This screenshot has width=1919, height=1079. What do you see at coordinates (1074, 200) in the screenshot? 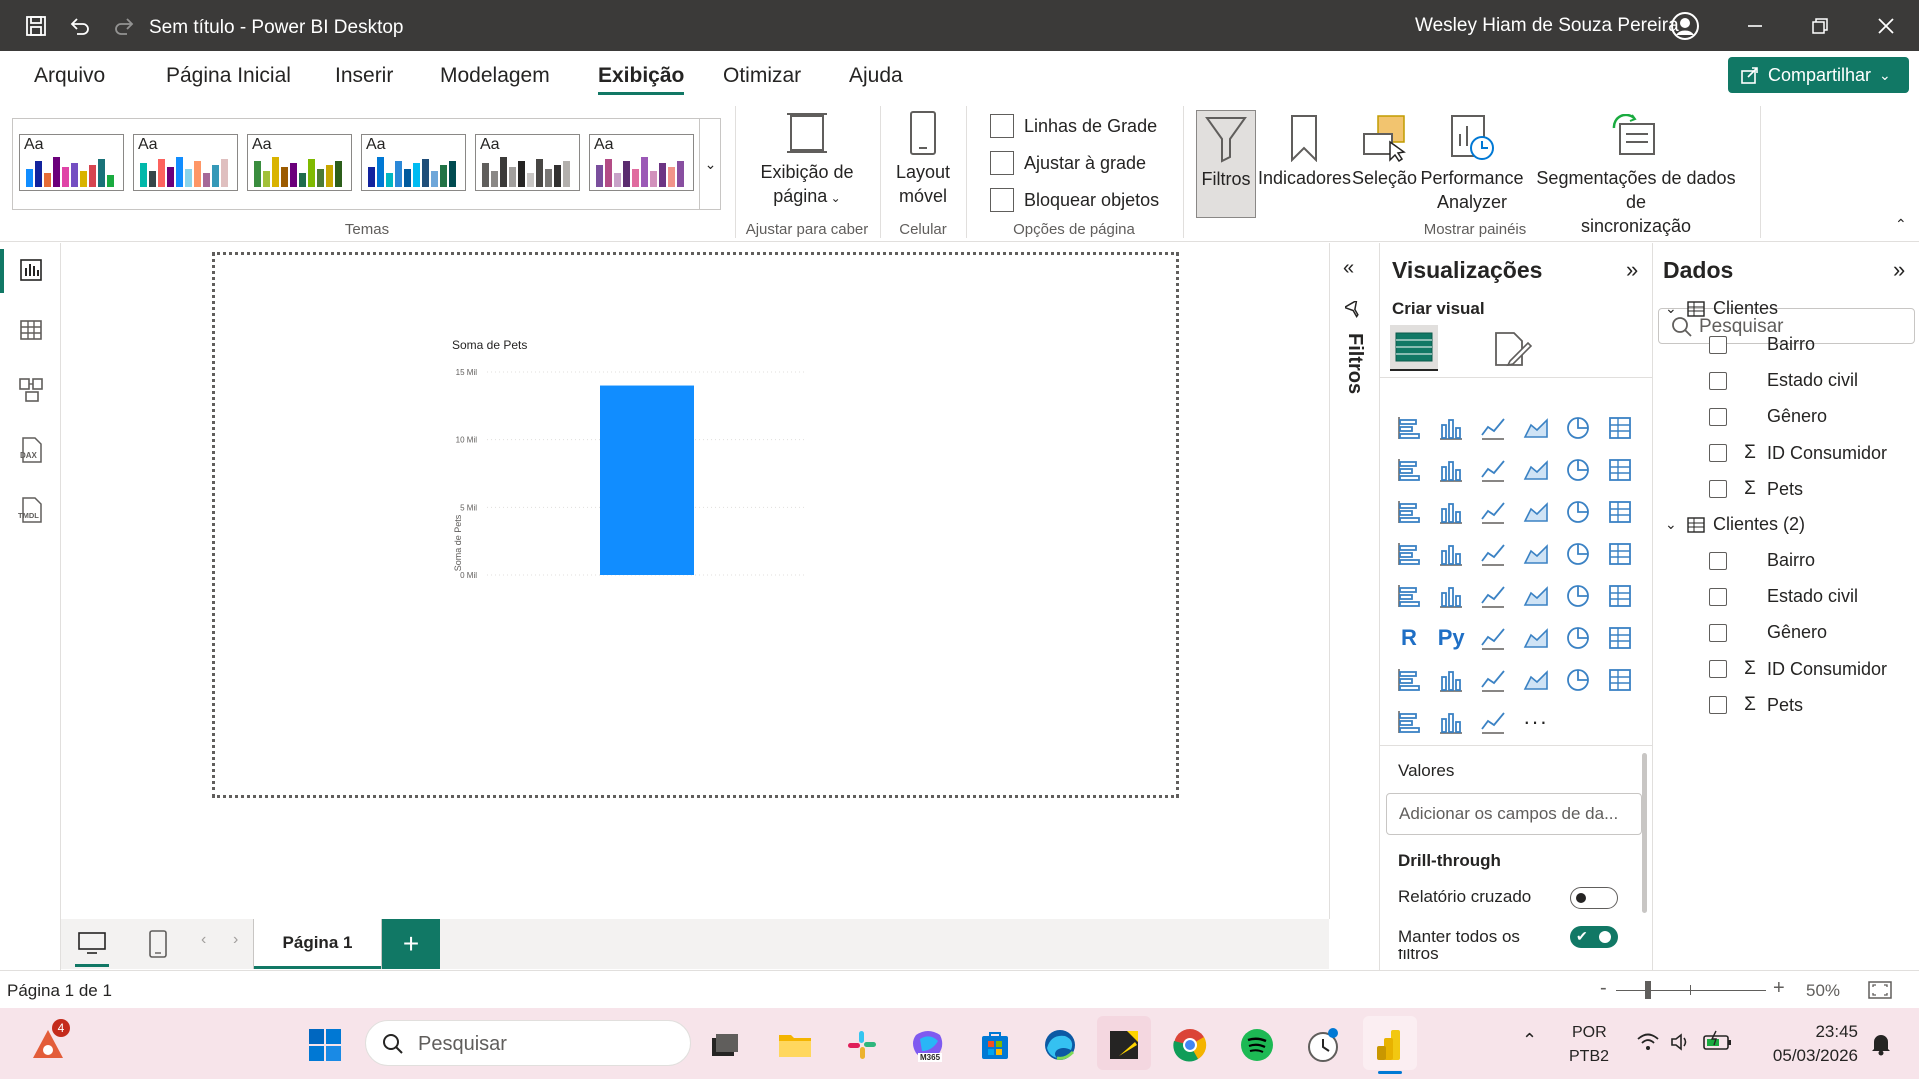
I see `lock-objects-checkbox: Bloquear objetos` at bounding box center [1074, 200].